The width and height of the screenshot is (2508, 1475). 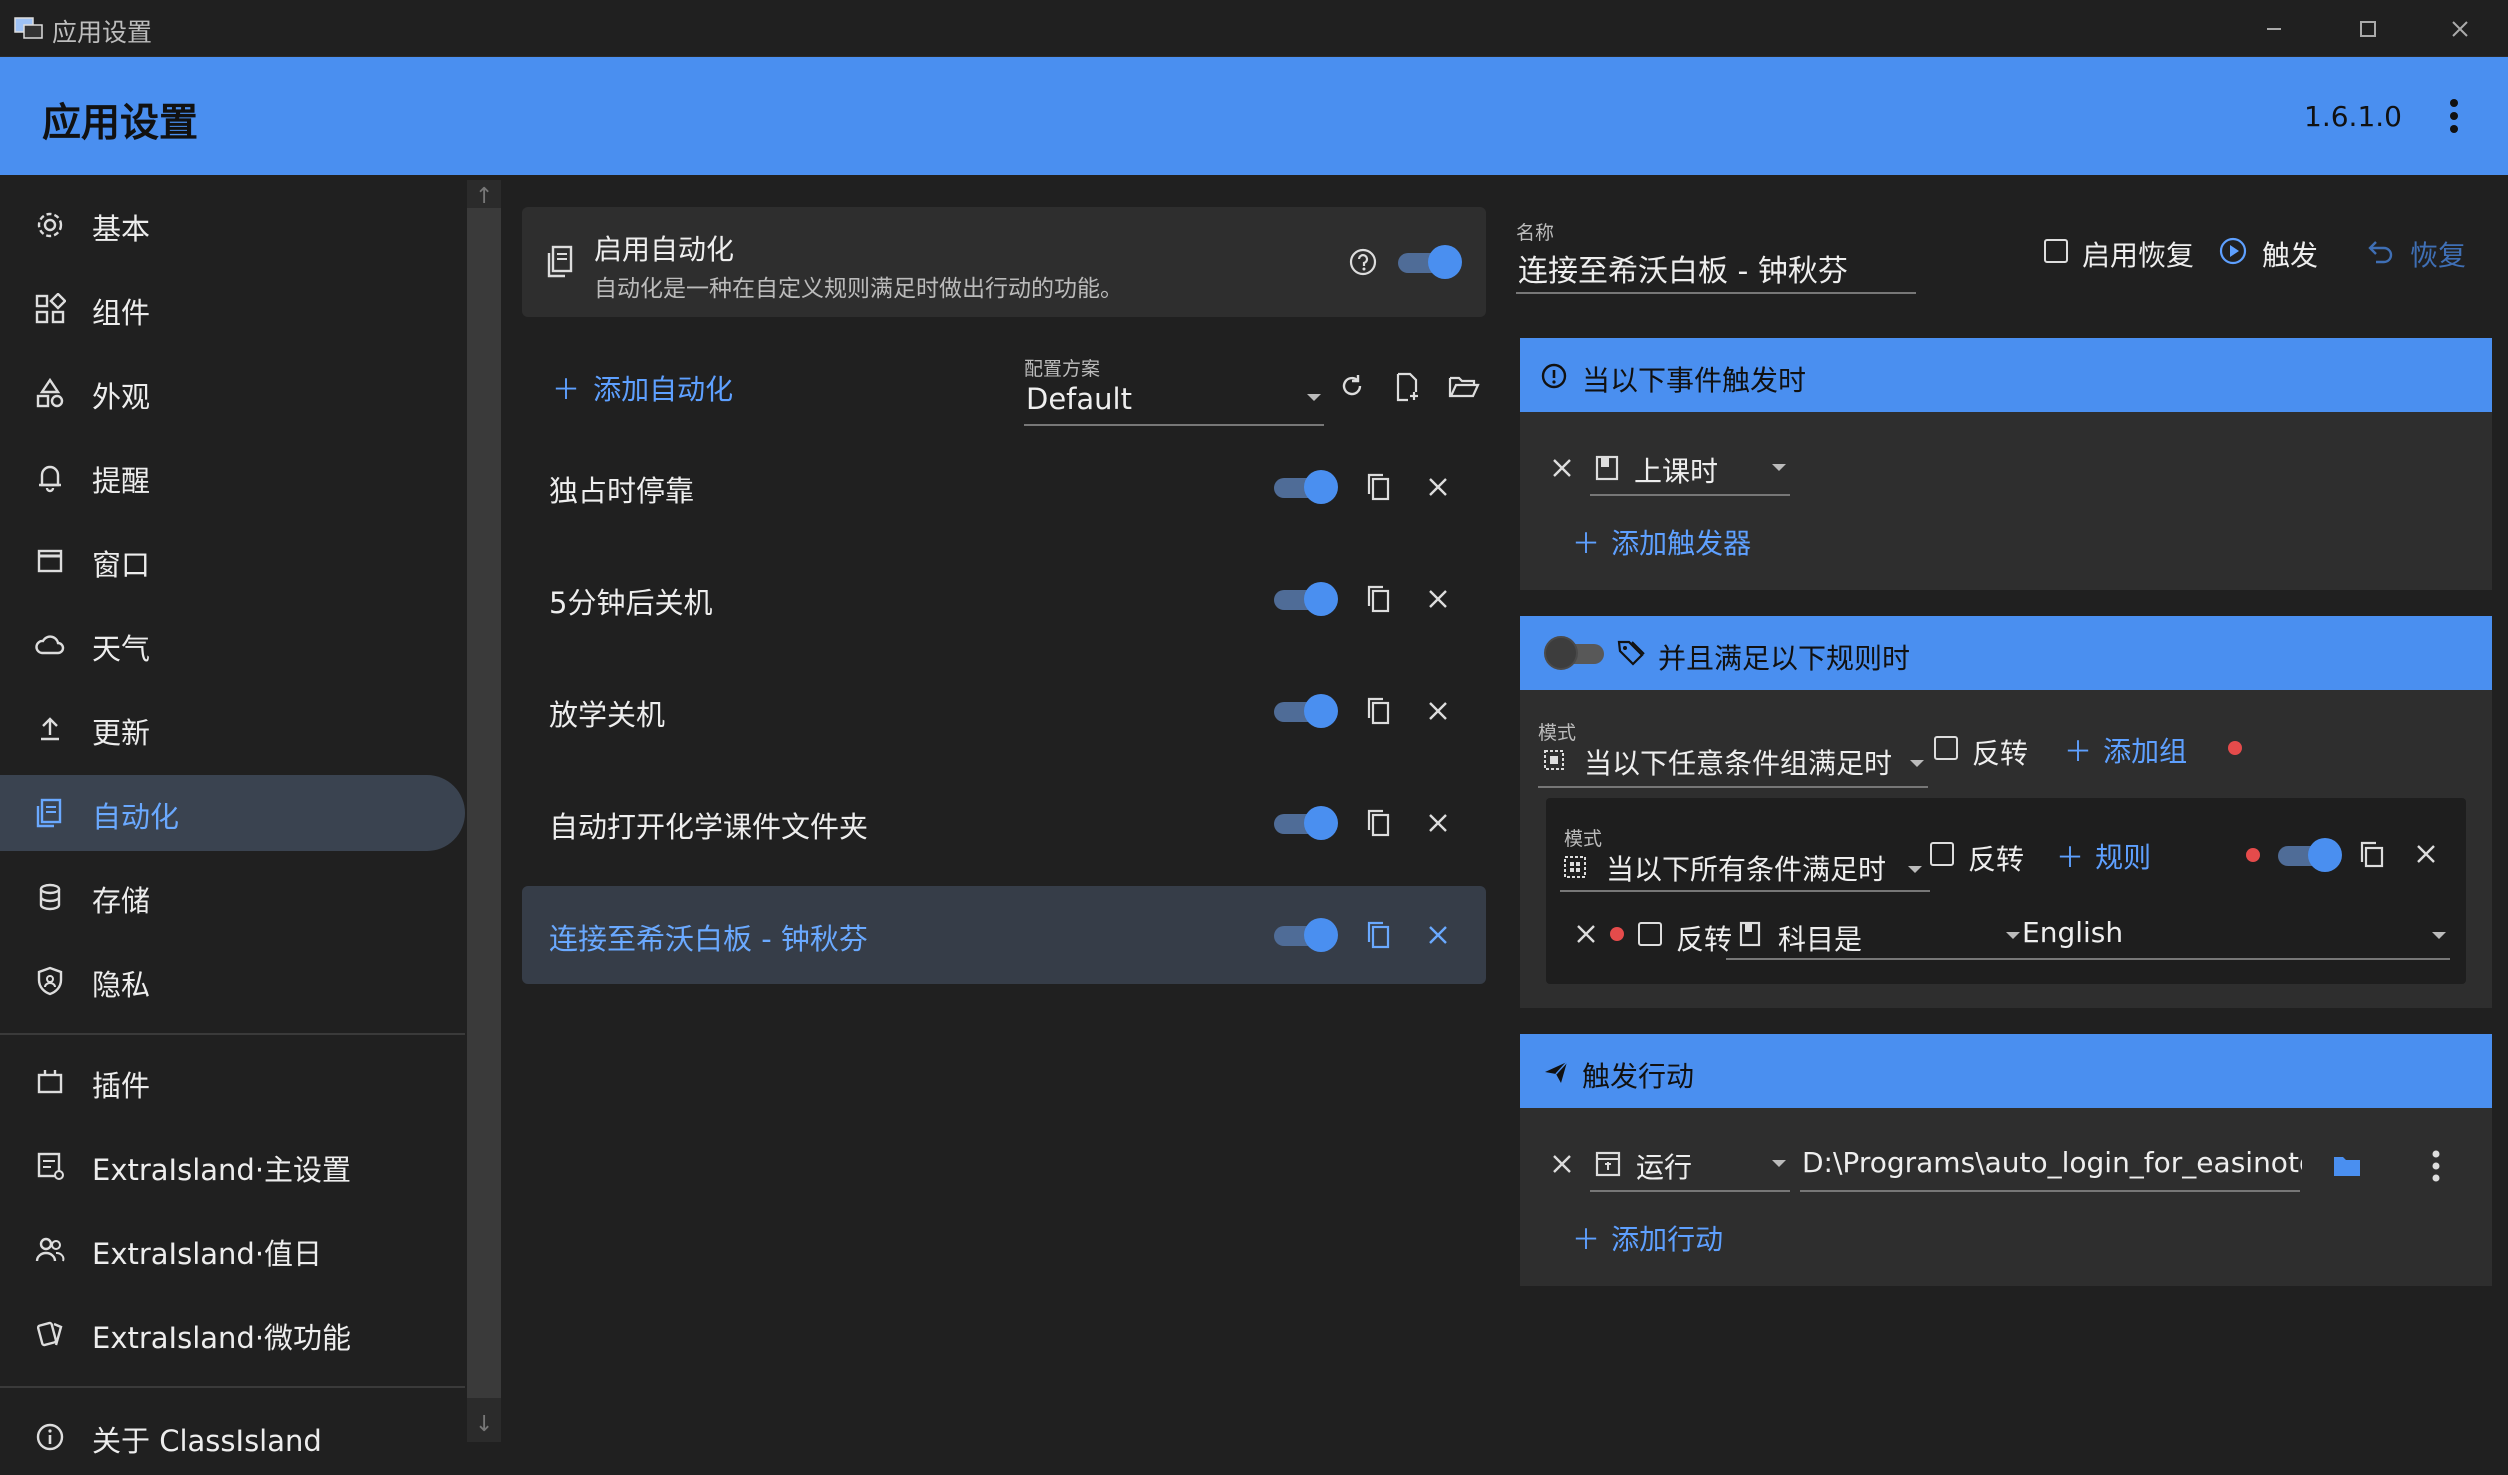 What do you see at coordinates (207, 1441) in the screenshot?
I see `sidebar-item-label: 关于 ClassIsland` at bounding box center [207, 1441].